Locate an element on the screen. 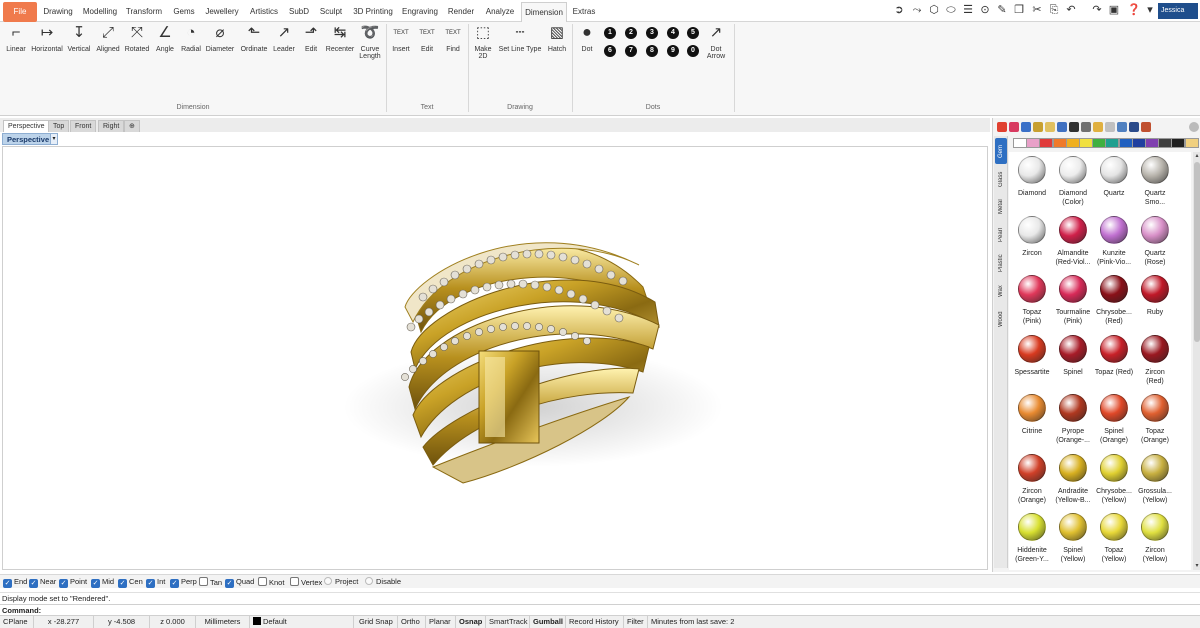  command-input is located at coordinates (612, 610).